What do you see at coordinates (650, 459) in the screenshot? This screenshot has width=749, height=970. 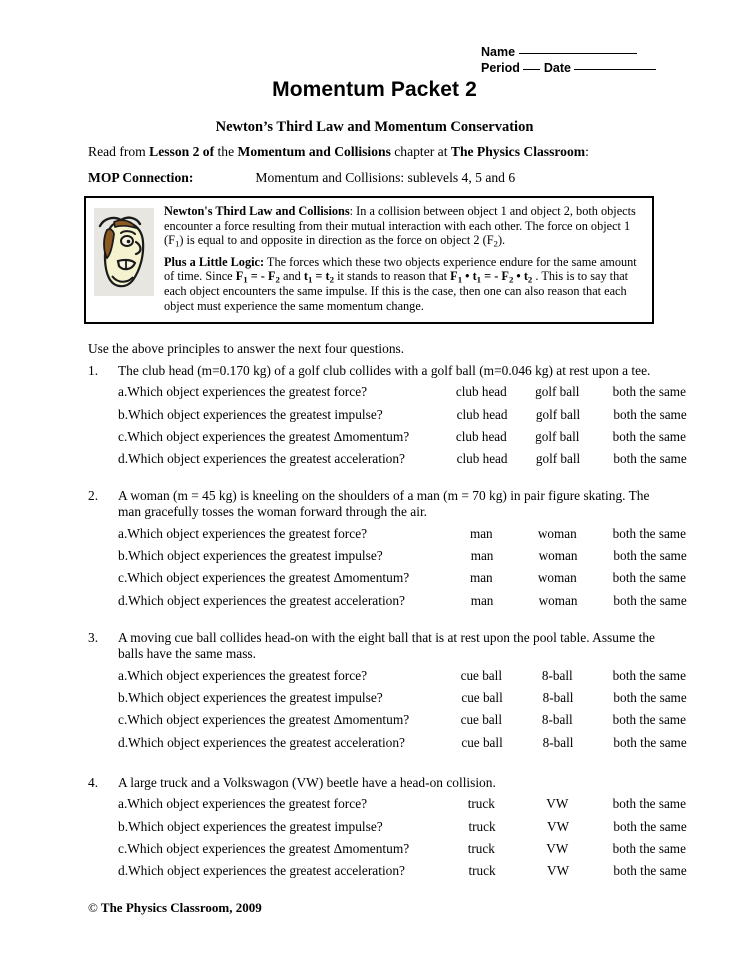 I see `question-1-d-option-3: both the same` at bounding box center [650, 459].